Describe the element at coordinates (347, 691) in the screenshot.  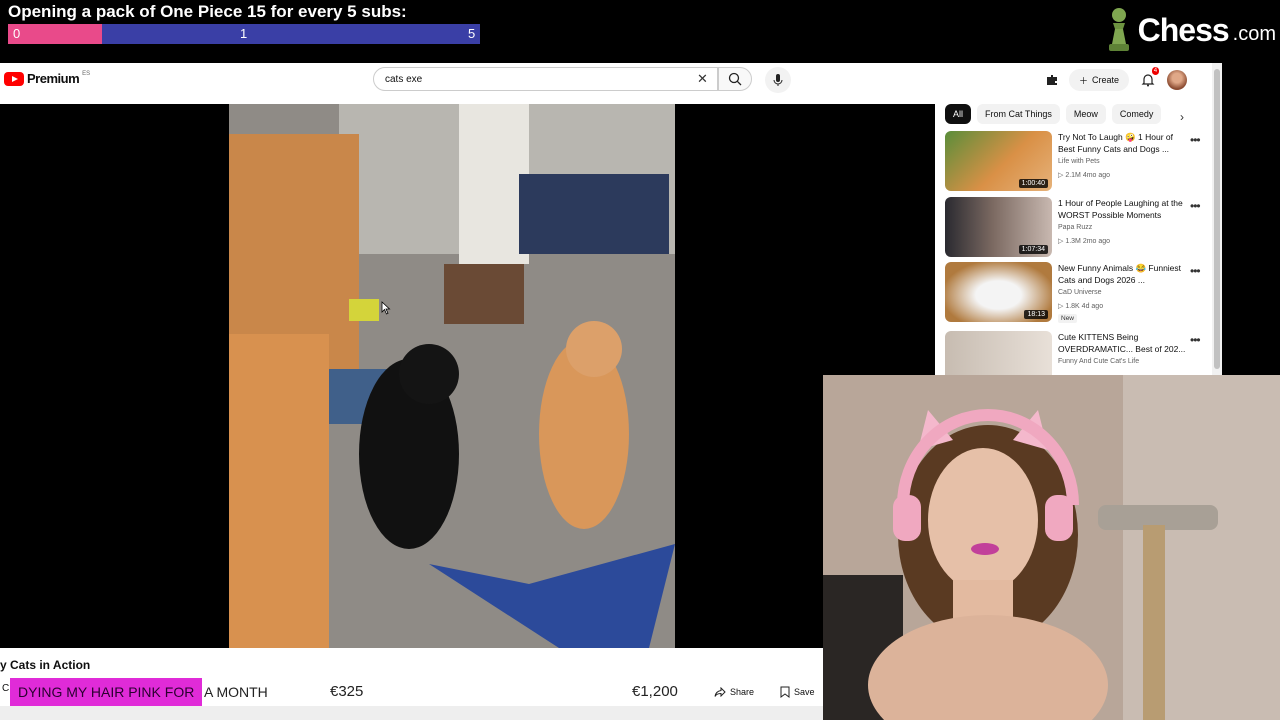
I see `donation-goal-first: €325` at that location.